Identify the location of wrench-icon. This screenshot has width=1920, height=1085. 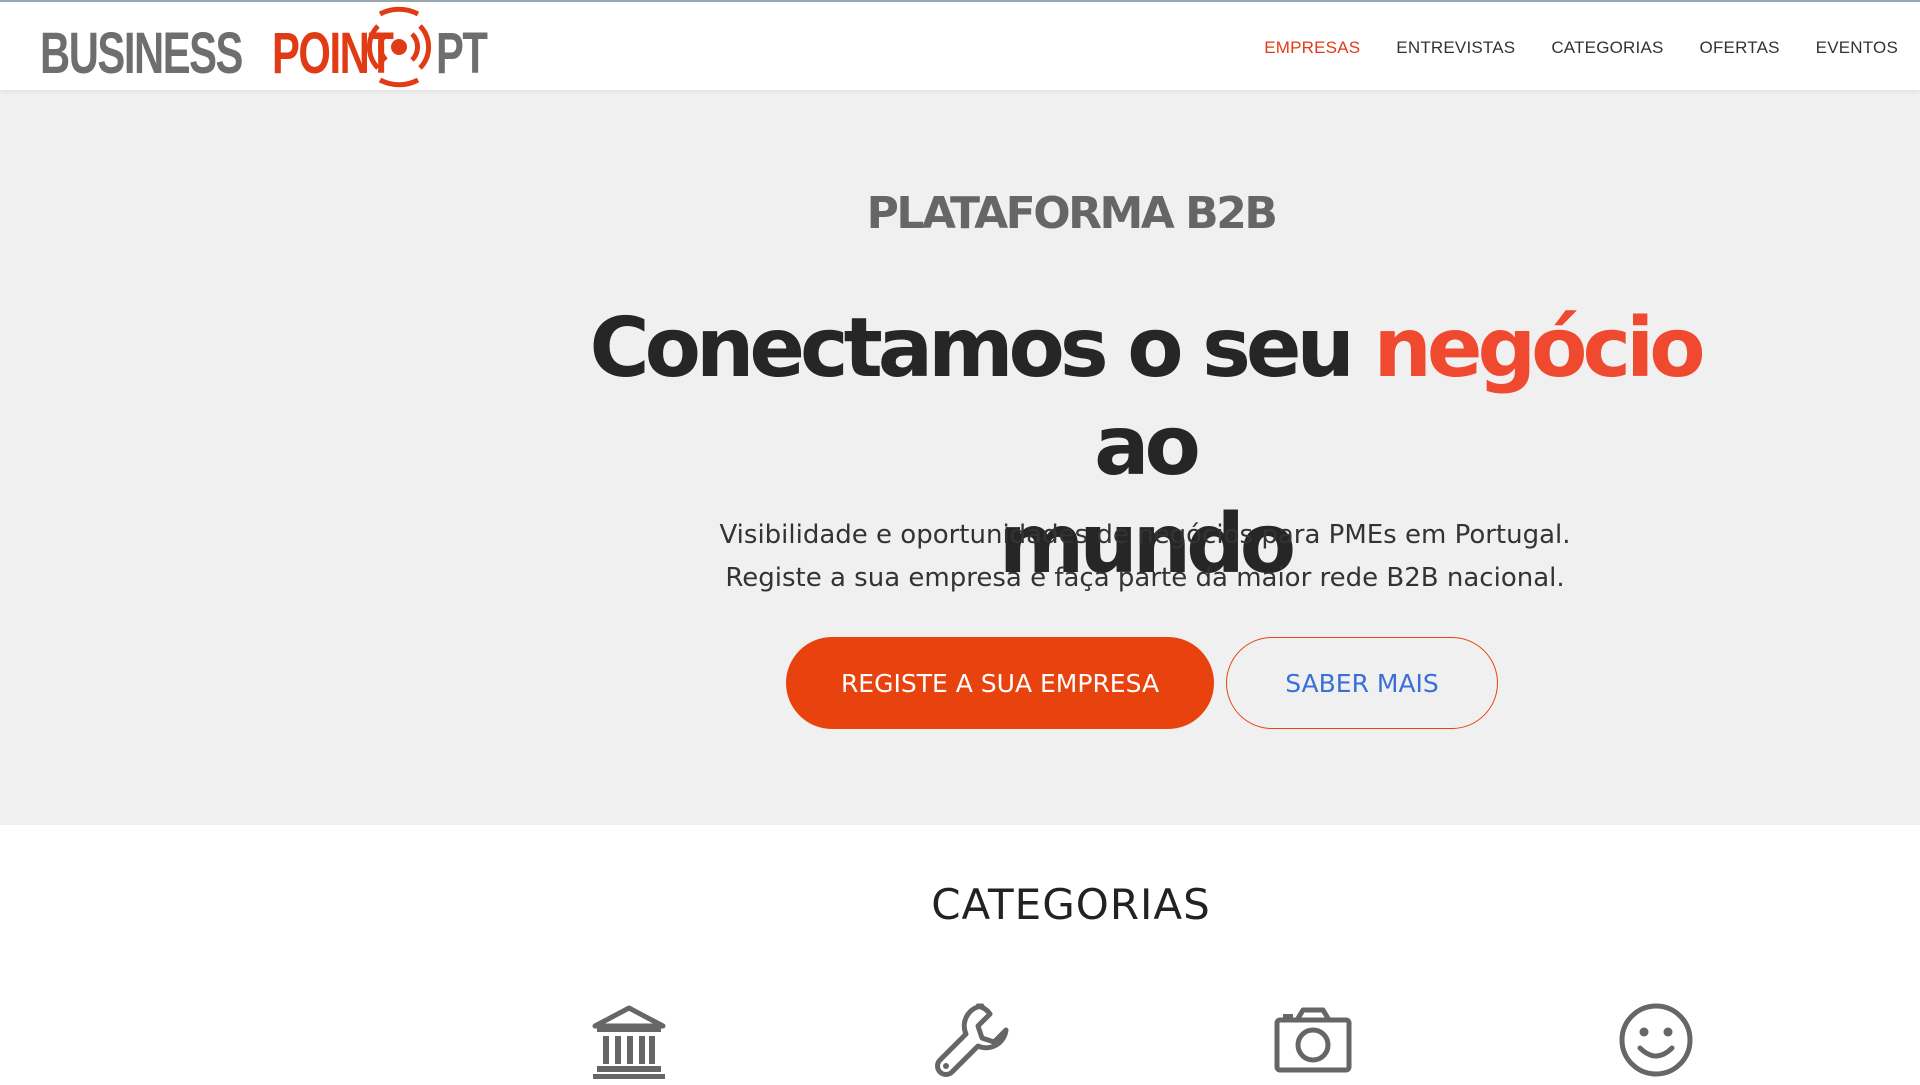
(972, 1040).